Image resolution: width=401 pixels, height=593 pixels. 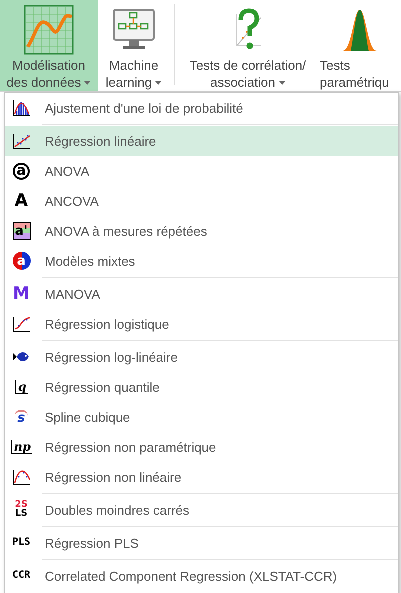 I want to click on scatter-plot-icon, so click(x=21, y=141).